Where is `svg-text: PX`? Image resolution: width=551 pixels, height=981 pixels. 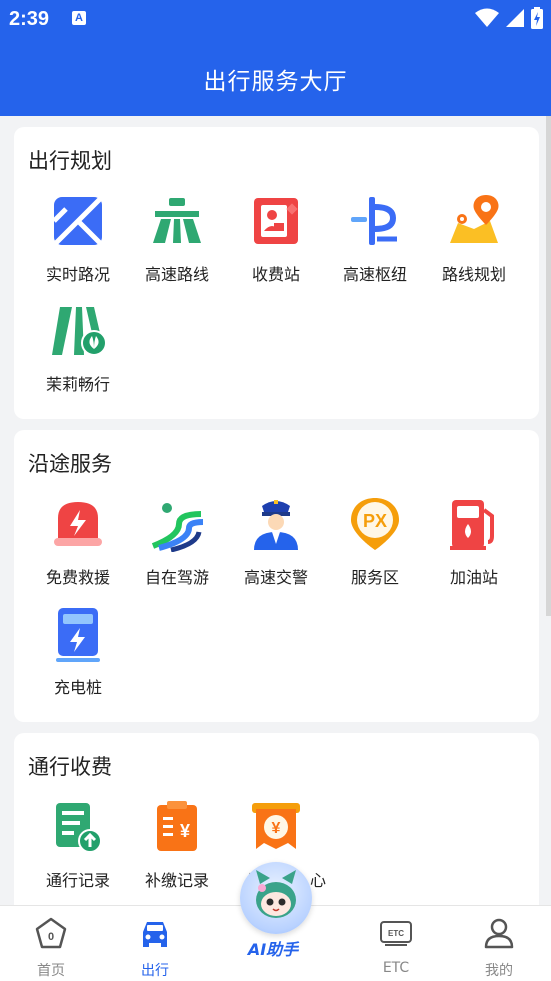
svg-text: PX is located at coordinates (375, 521).